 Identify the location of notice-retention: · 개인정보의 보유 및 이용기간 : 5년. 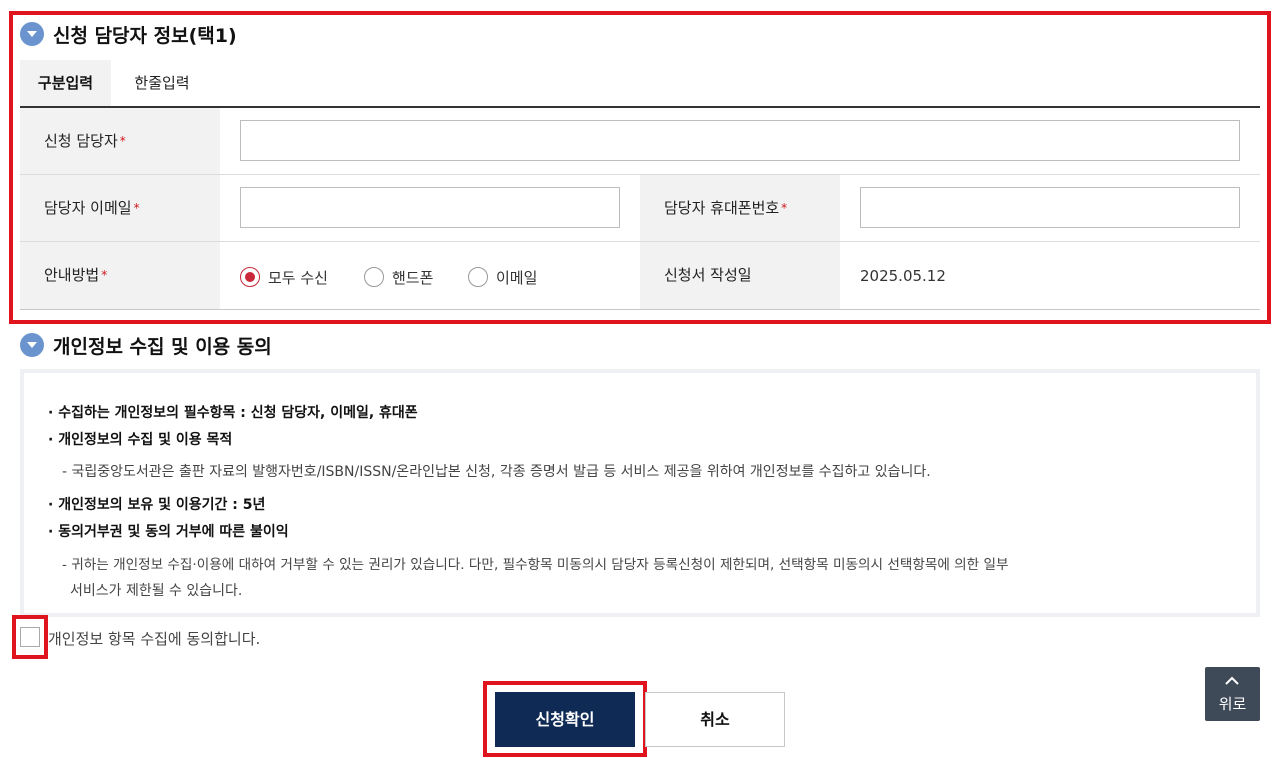
(157, 505).